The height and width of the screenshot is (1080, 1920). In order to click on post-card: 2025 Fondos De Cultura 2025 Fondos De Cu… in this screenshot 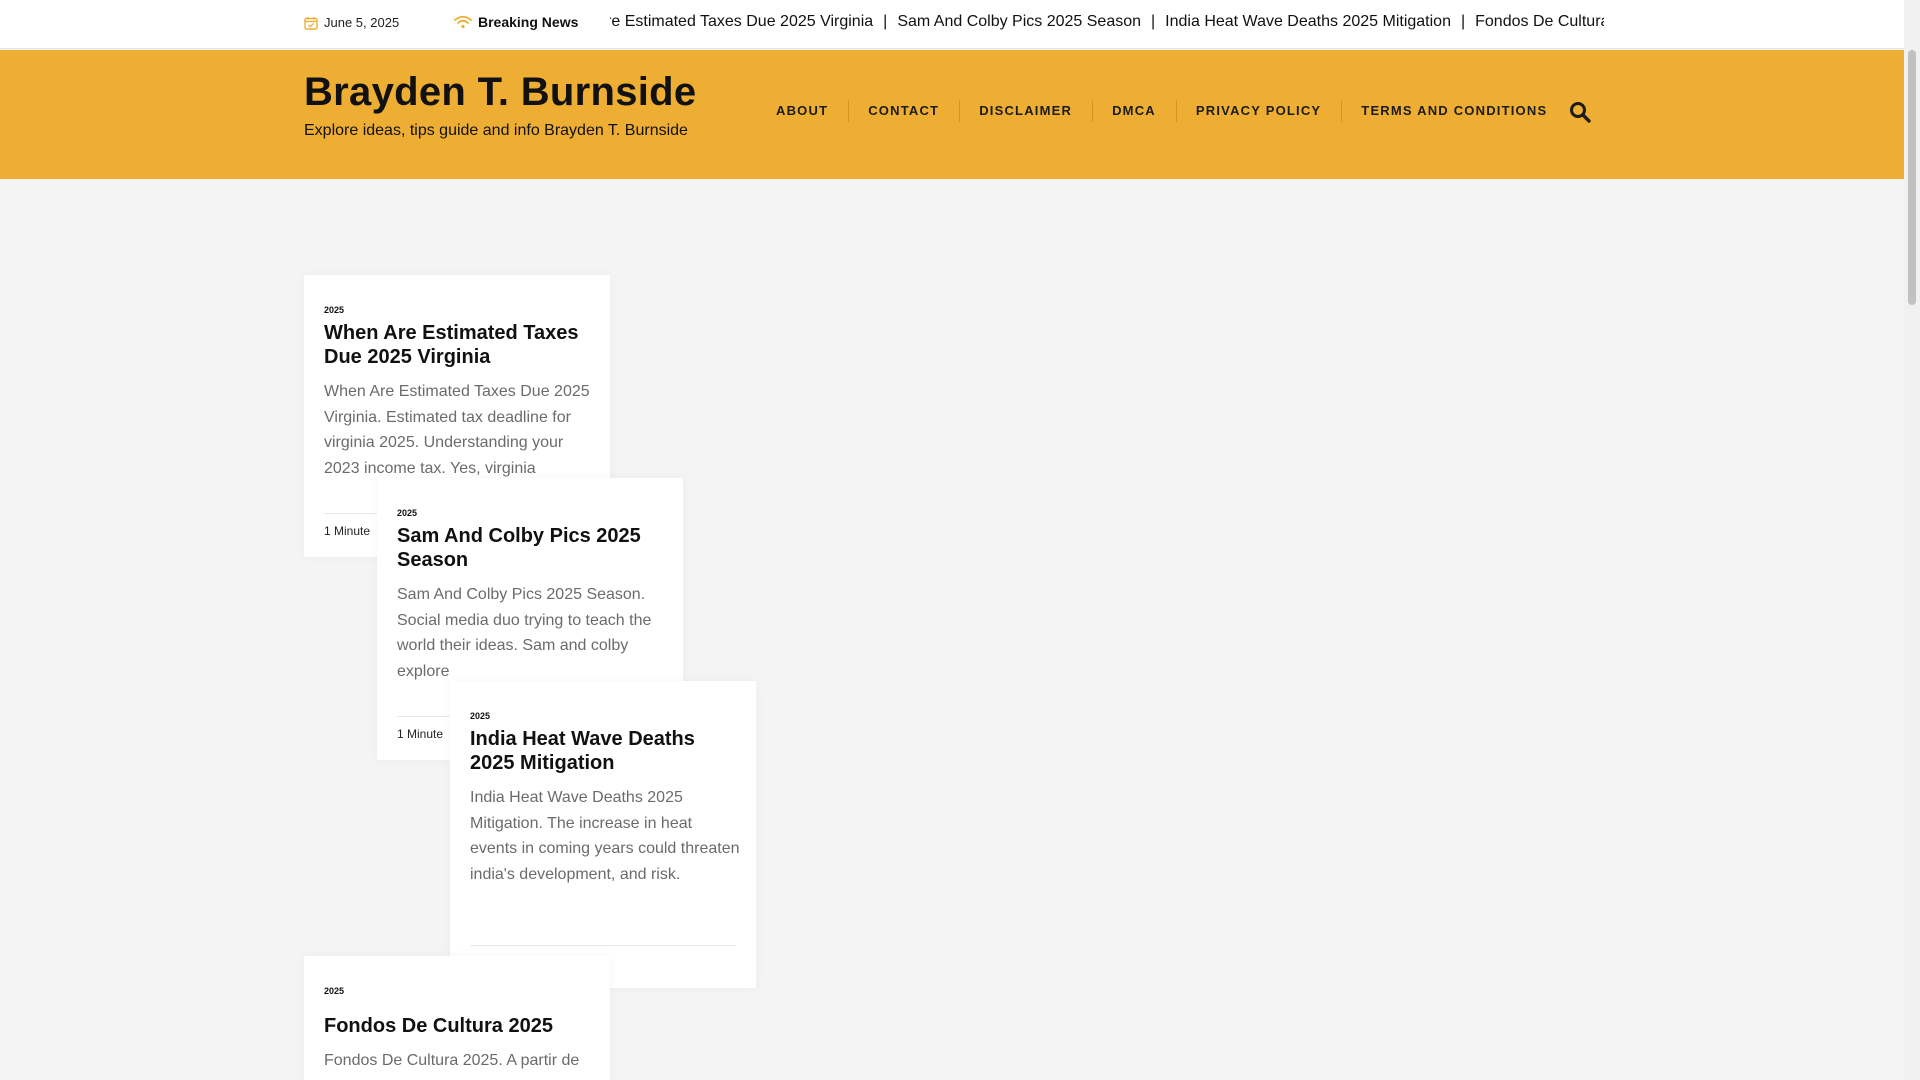, I will do `click(457, 1018)`.